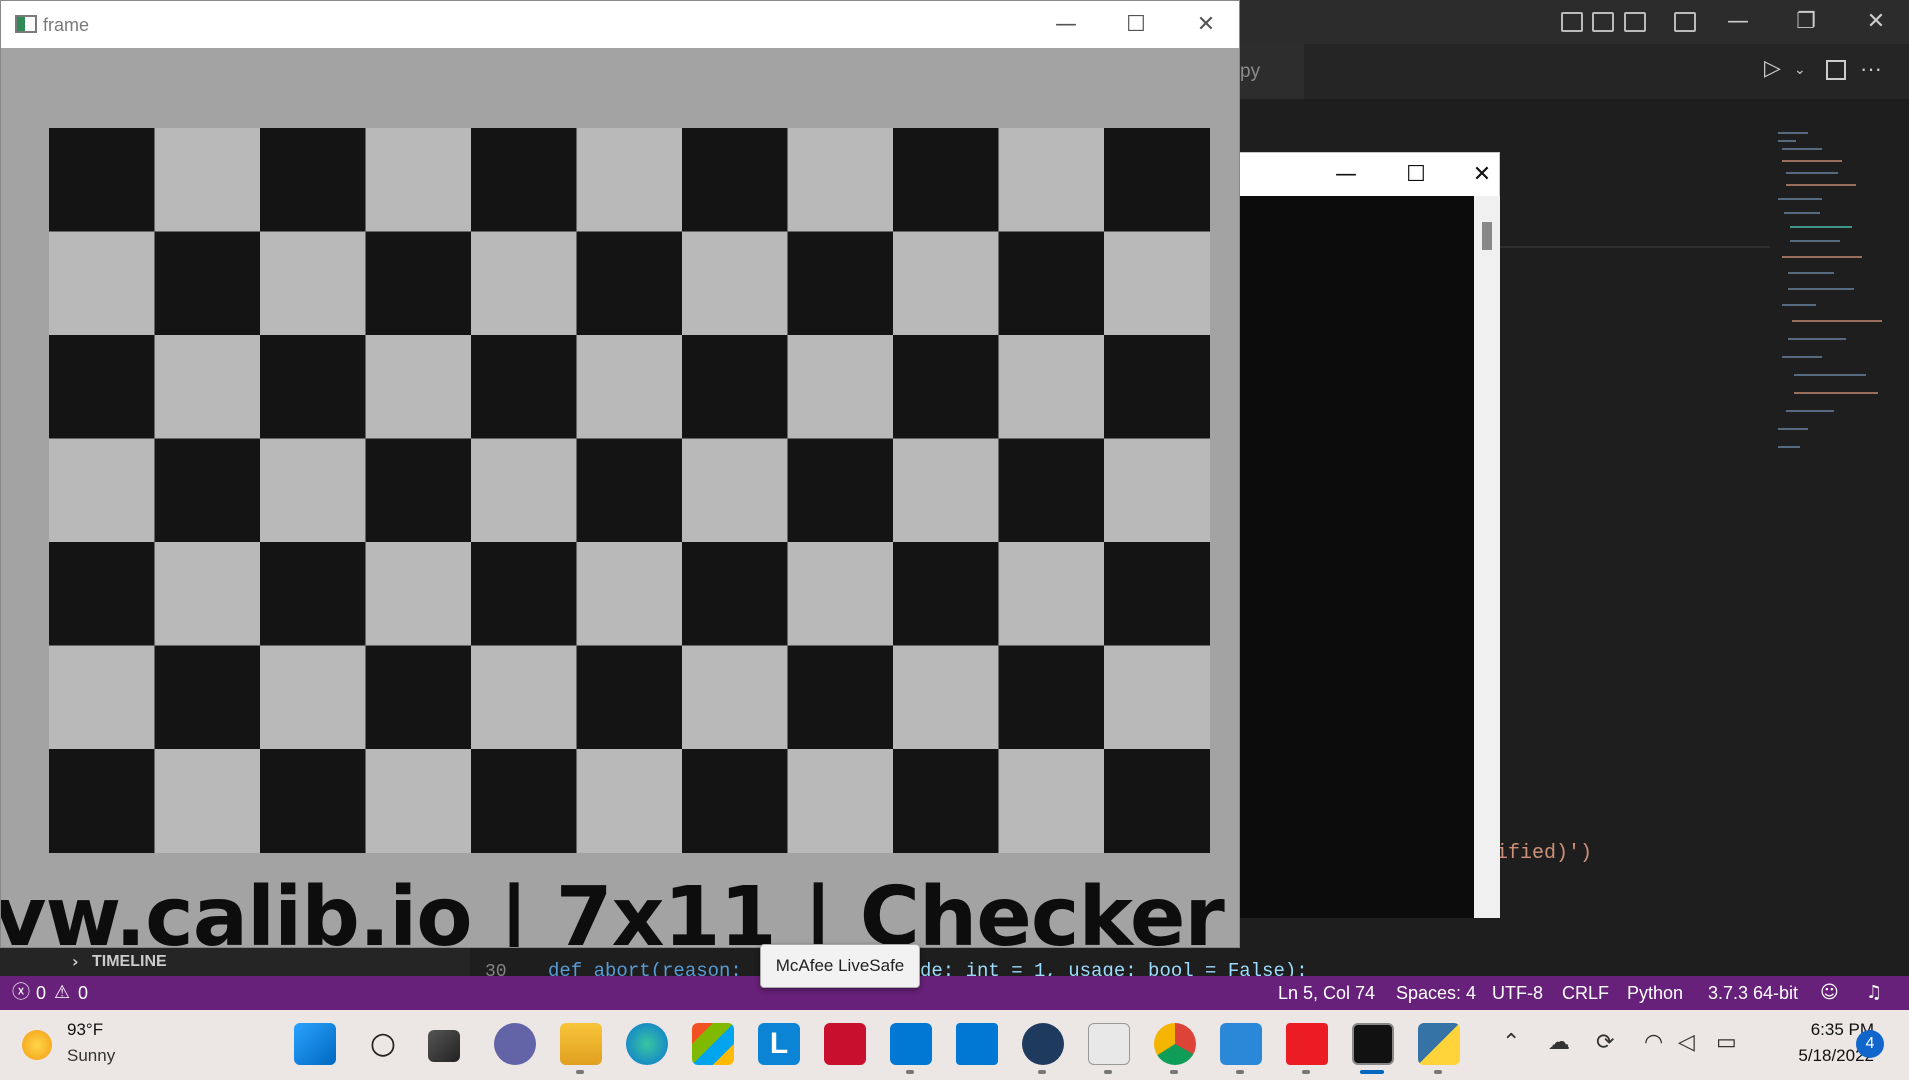  What do you see at coordinates (1806, 22) in the screenshot?
I see `vscode-restore-icon: ❐` at bounding box center [1806, 22].